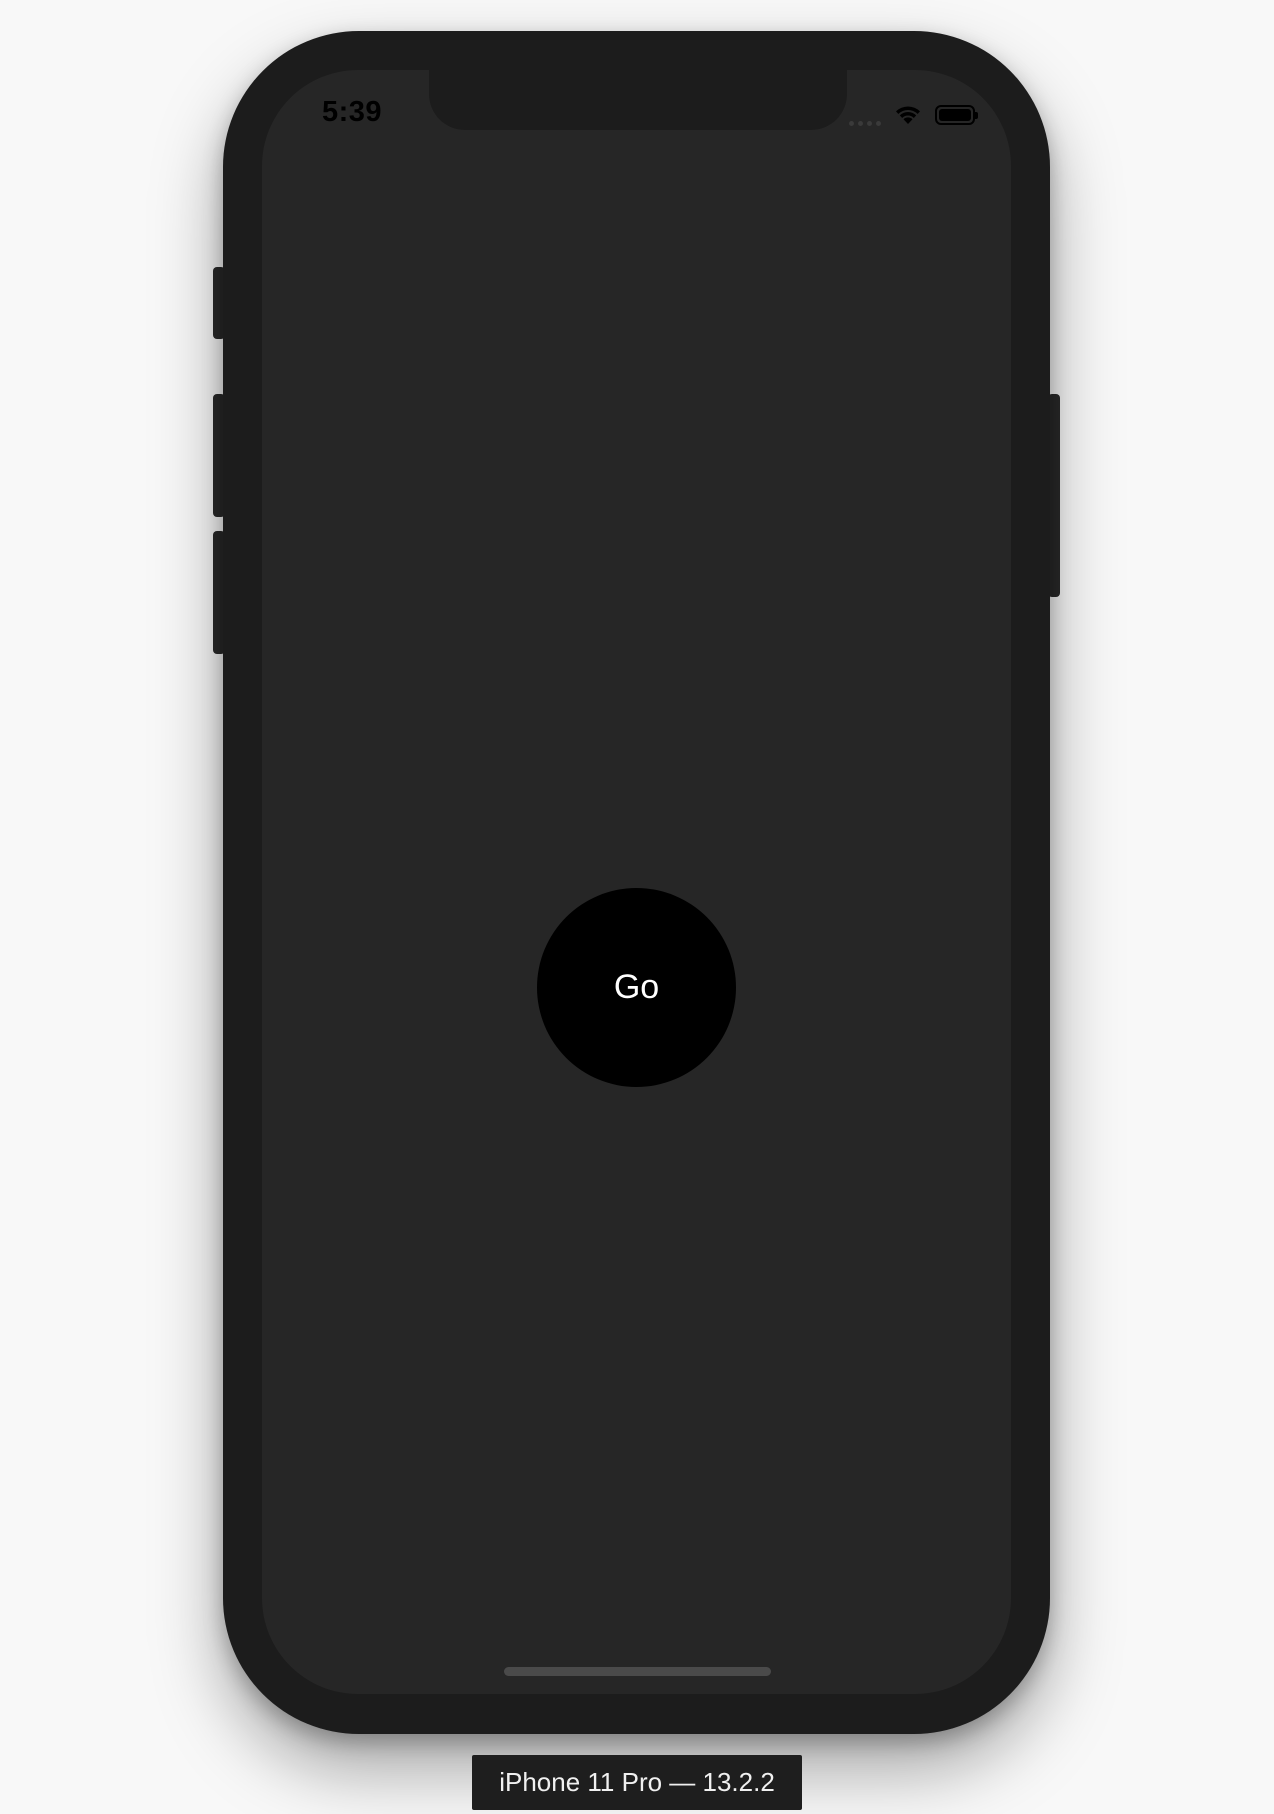 This screenshot has width=1274, height=1814. I want to click on battery-icon, so click(956, 115).